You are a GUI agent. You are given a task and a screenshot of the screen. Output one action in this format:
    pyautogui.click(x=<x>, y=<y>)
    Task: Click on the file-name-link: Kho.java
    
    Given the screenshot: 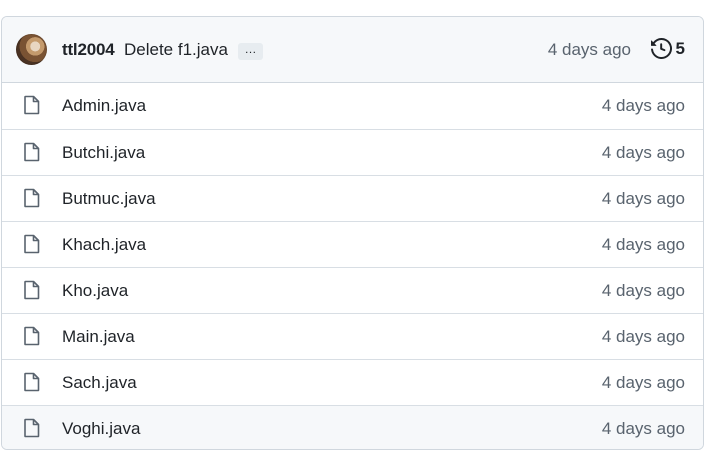 What is the action you would take?
    pyautogui.click(x=95, y=291)
    